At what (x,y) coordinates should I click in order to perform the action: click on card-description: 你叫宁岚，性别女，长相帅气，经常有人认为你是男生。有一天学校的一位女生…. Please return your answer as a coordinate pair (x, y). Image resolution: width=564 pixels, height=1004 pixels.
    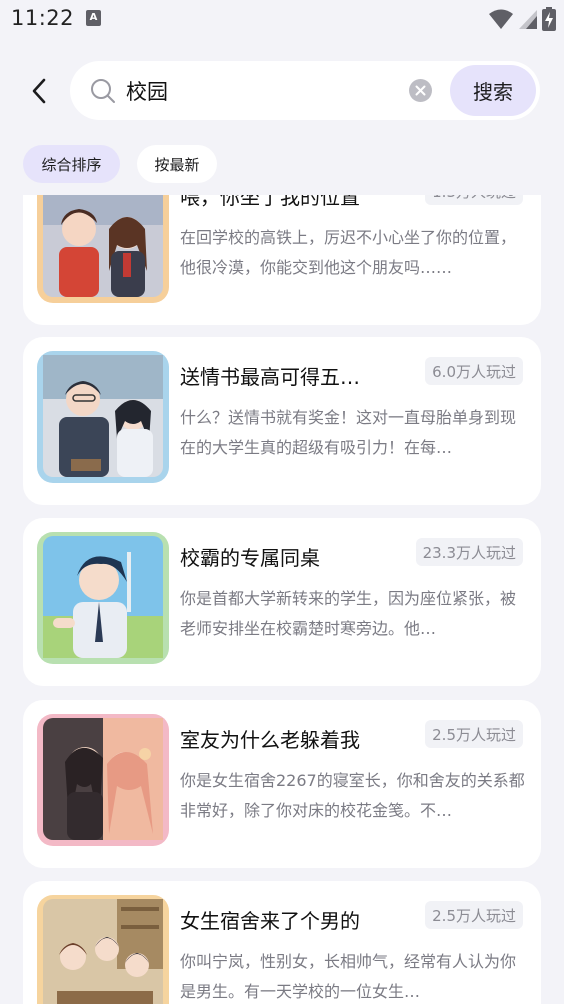
    Looking at the image, I should click on (348, 976).